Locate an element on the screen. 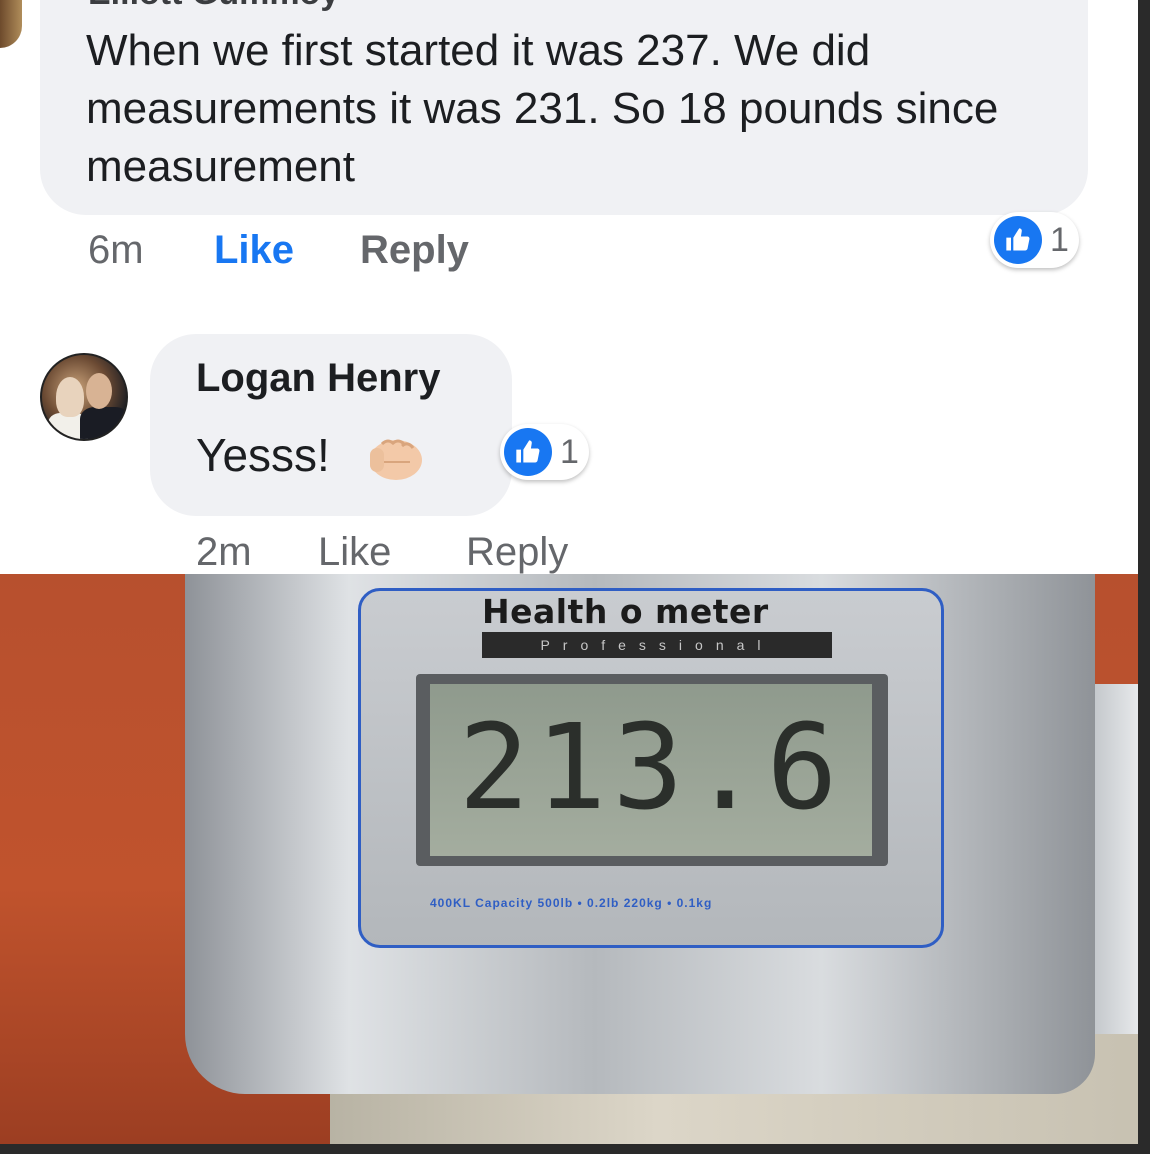  avatar is located at coordinates (84, 397).